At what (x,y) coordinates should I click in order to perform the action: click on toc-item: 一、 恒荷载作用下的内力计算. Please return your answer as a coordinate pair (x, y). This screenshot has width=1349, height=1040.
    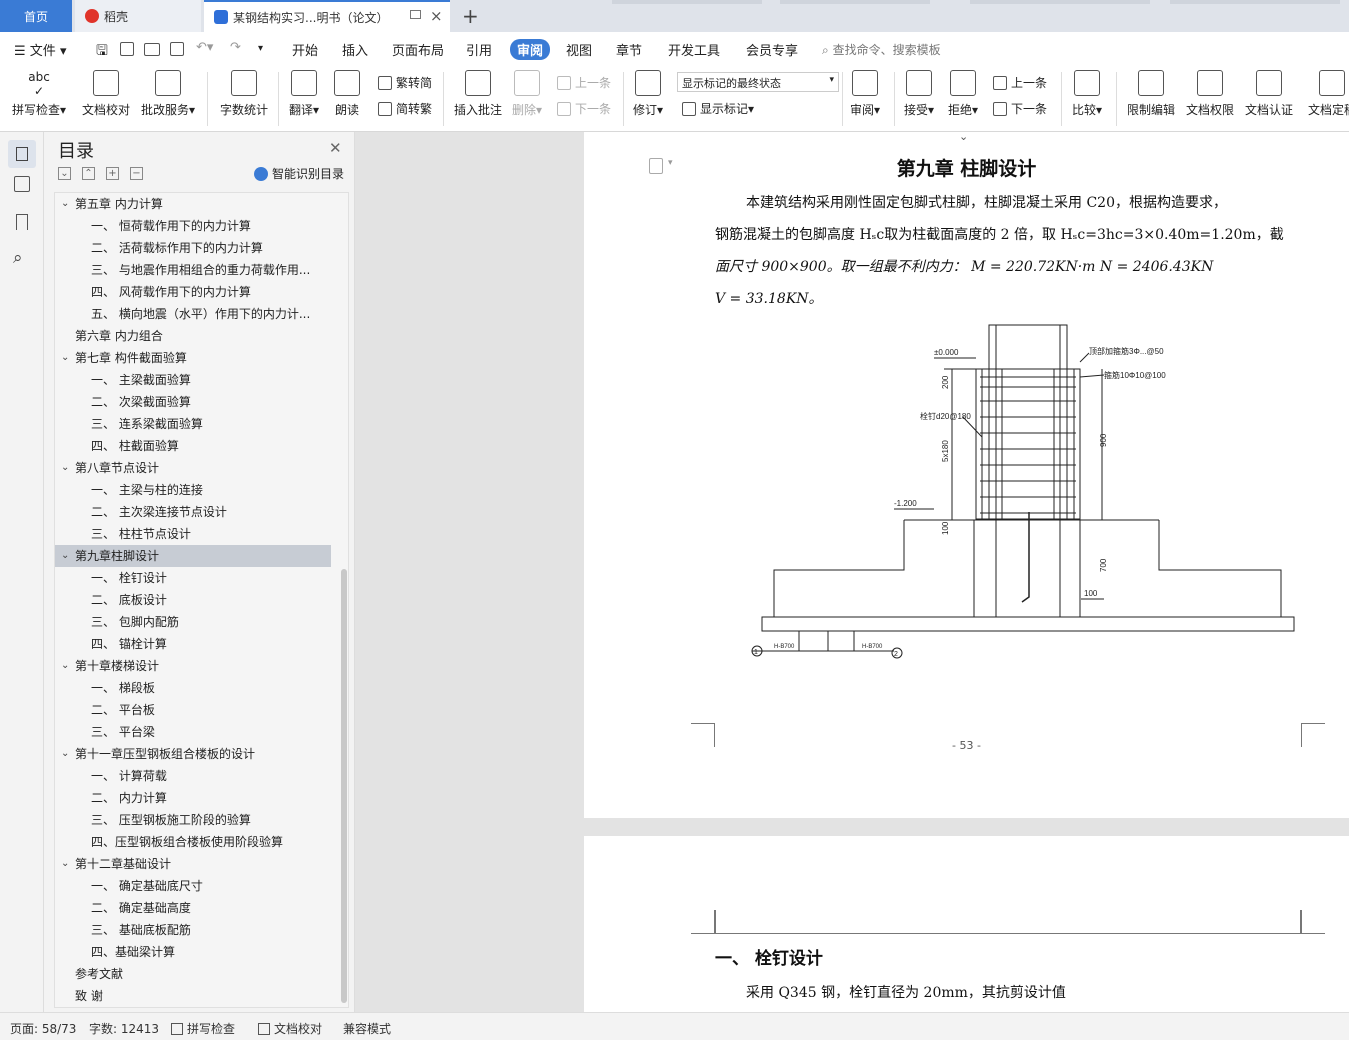
    Looking at the image, I should click on (193, 226).